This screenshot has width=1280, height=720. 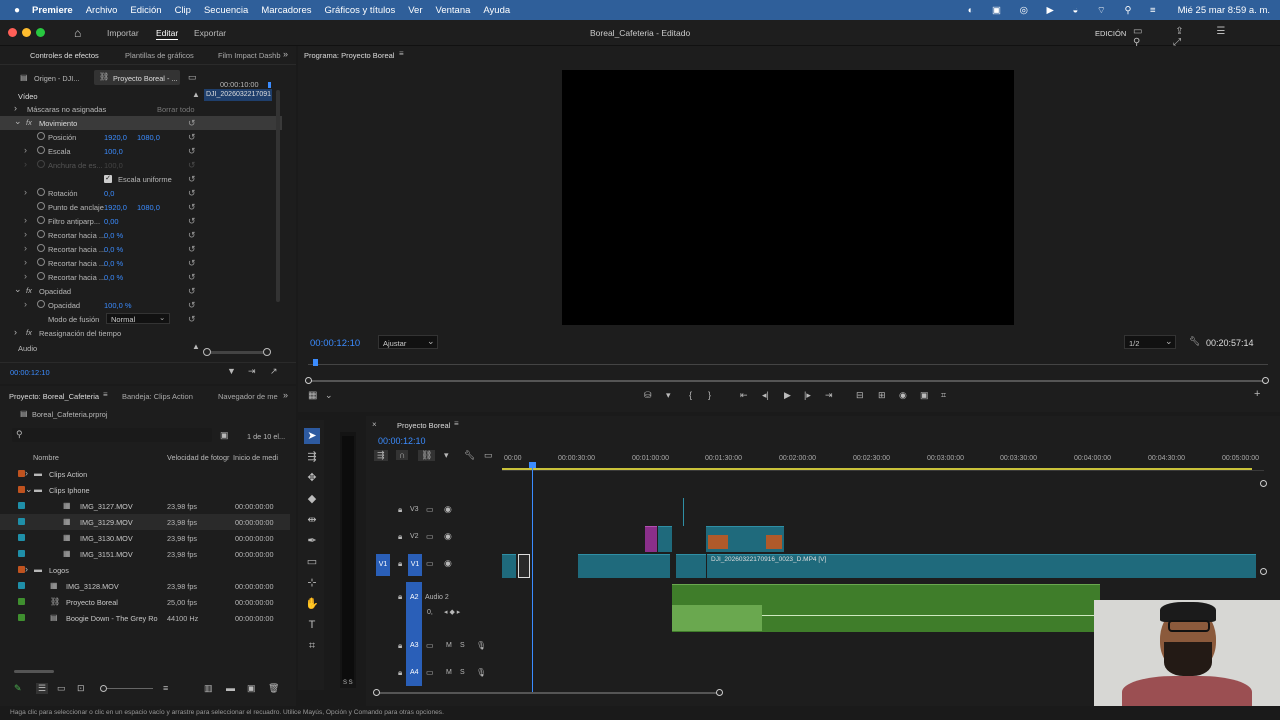 I want to click on program-timecode: 00:00:12:10, so click(x=335, y=343).